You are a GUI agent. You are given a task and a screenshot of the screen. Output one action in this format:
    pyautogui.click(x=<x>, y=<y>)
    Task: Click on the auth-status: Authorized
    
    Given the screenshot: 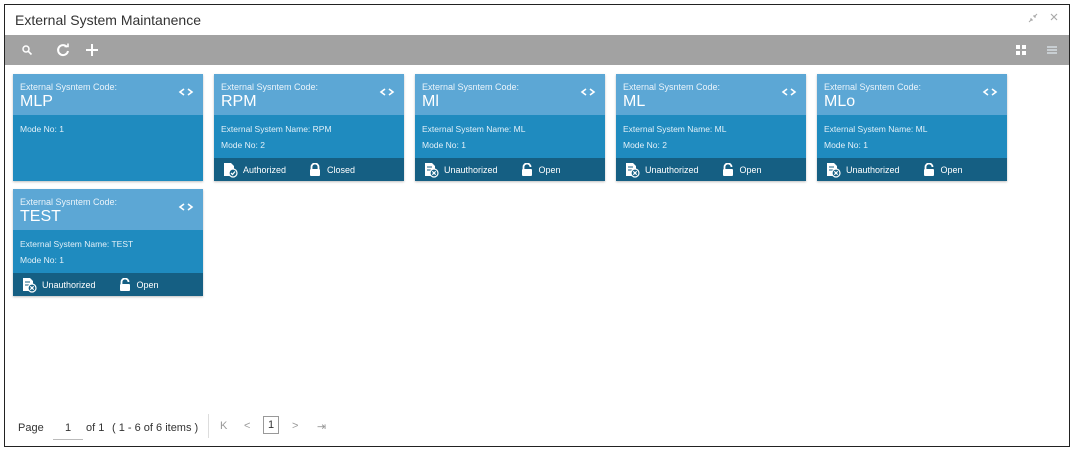 What is the action you would take?
    pyautogui.click(x=254, y=170)
    